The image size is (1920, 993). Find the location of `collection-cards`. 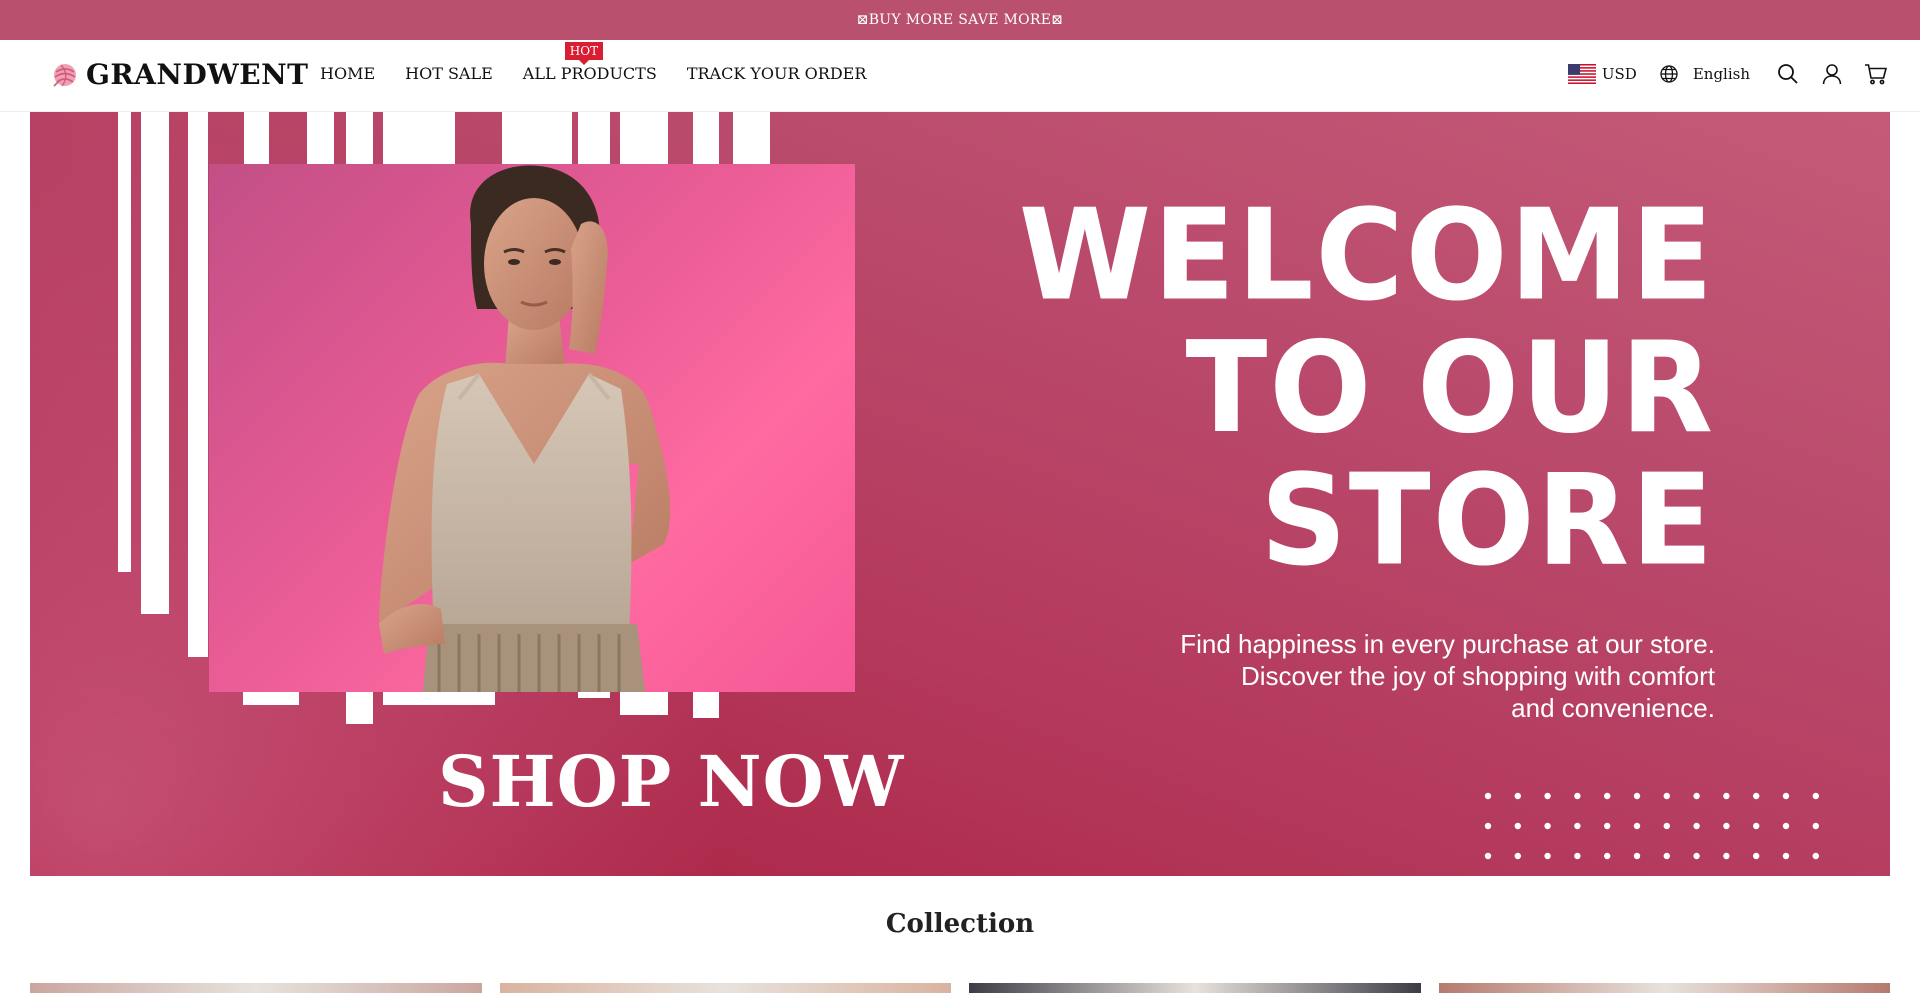

collection-cards is located at coordinates (960, 988).